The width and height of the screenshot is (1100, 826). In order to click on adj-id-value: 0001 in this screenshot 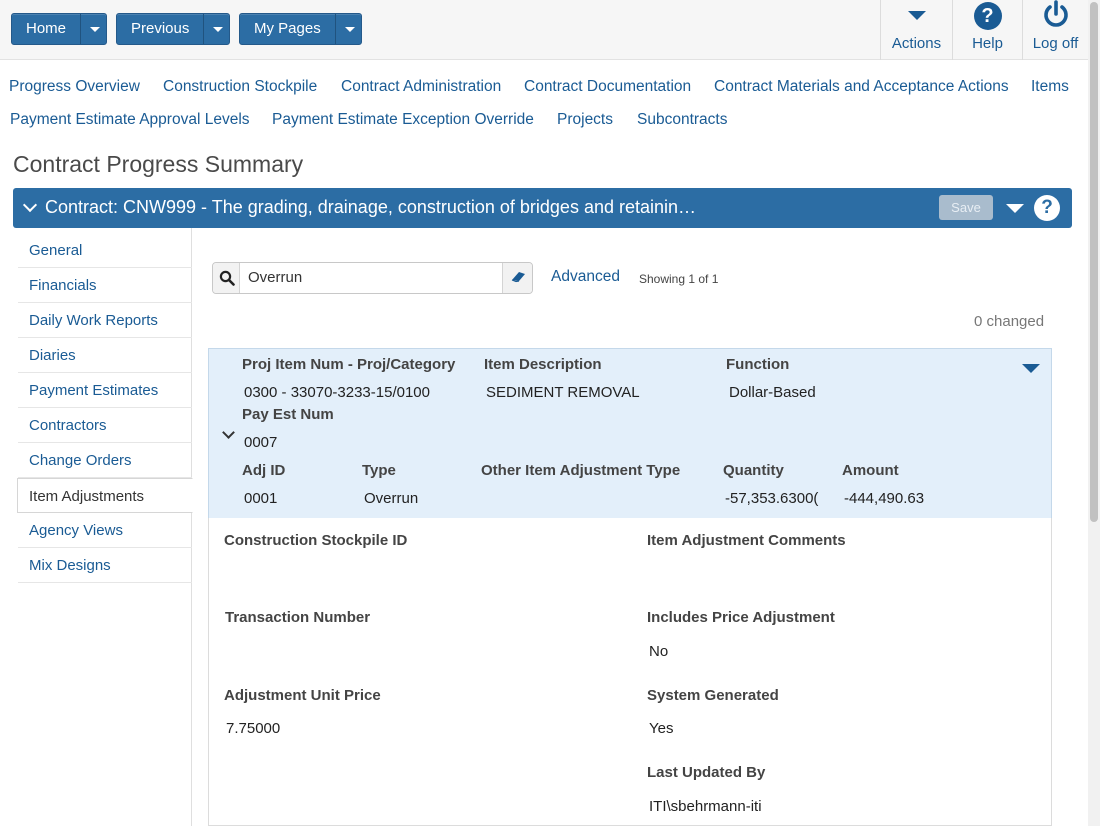, I will do `click(261, 498)`.